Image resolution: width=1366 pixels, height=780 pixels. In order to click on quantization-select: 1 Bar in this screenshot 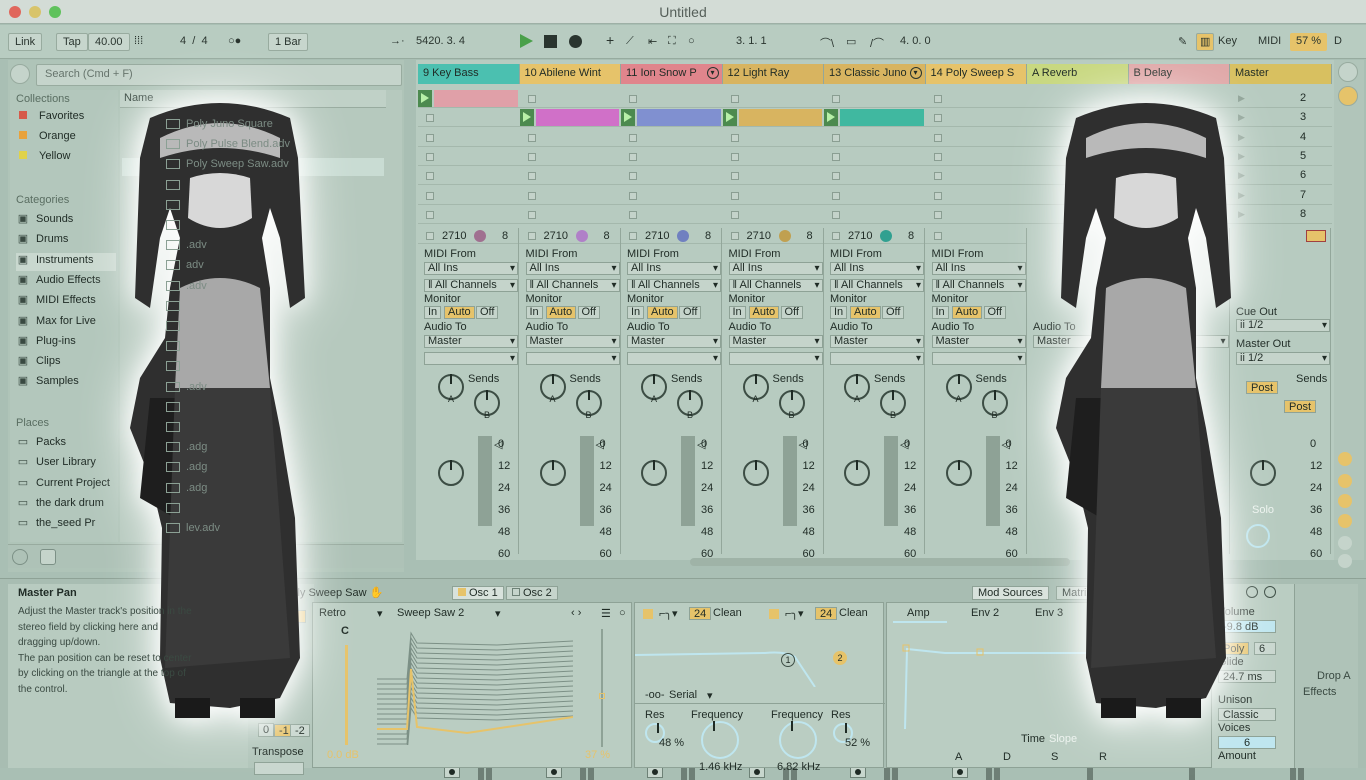, I will do `click(288, 42)`.